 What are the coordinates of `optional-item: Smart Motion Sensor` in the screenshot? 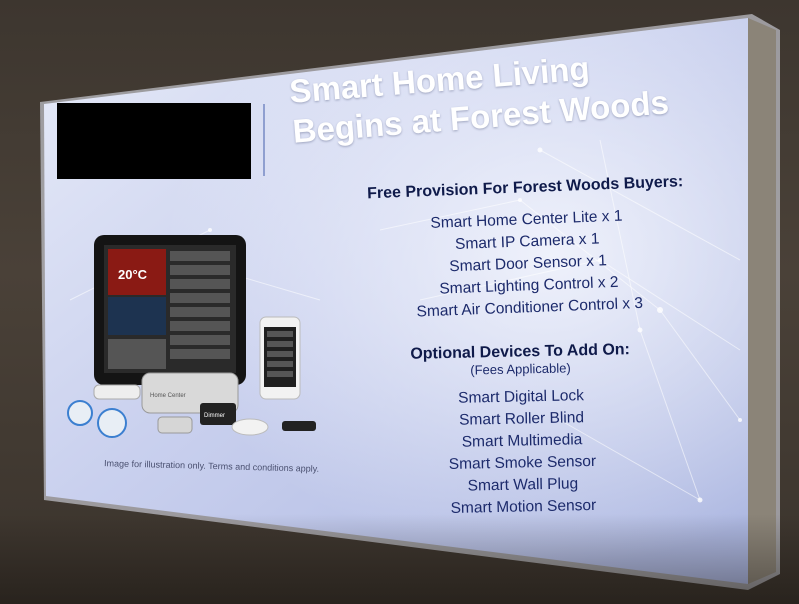 It's located at (523, 506).